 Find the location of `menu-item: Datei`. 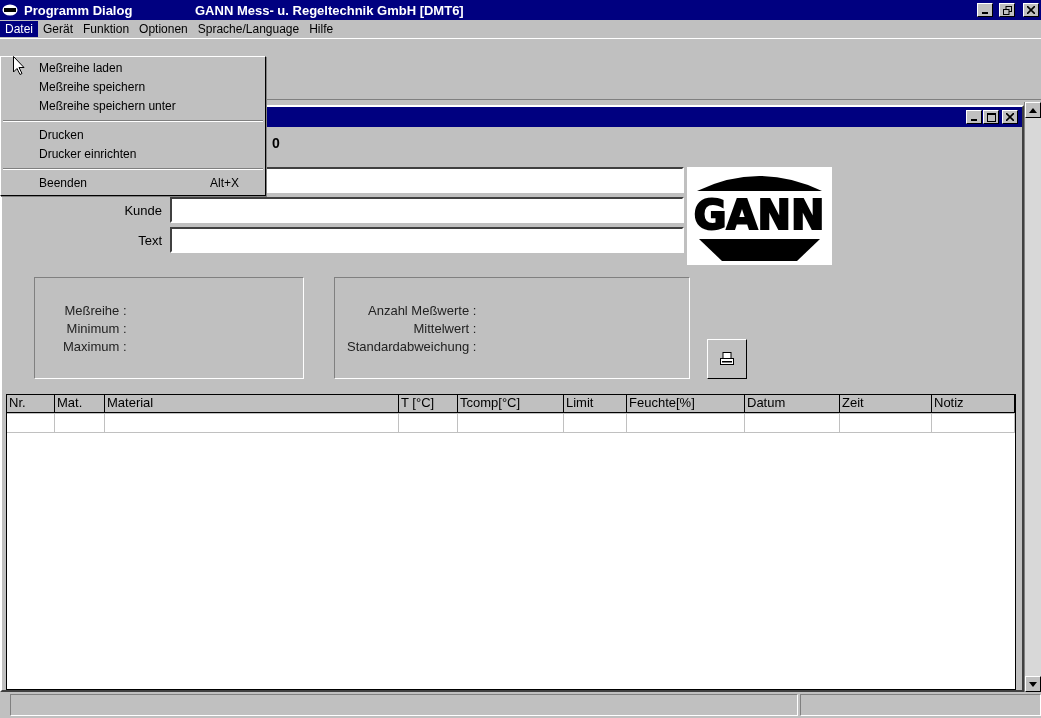

menu-item: Datei is located at coordinates (19, 29).